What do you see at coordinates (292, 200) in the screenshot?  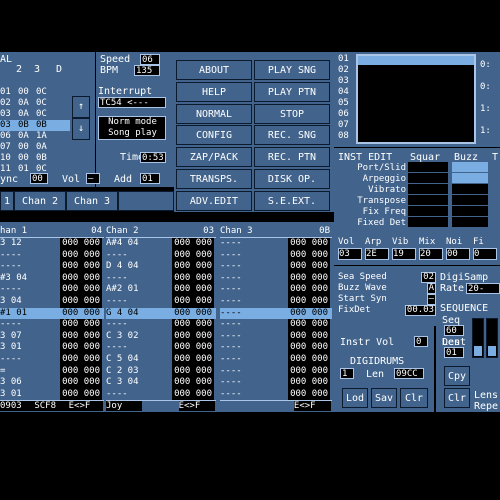 I see `menu-button-s-e-ext-: S.E.EXT.` at bounding box center [292, 200].